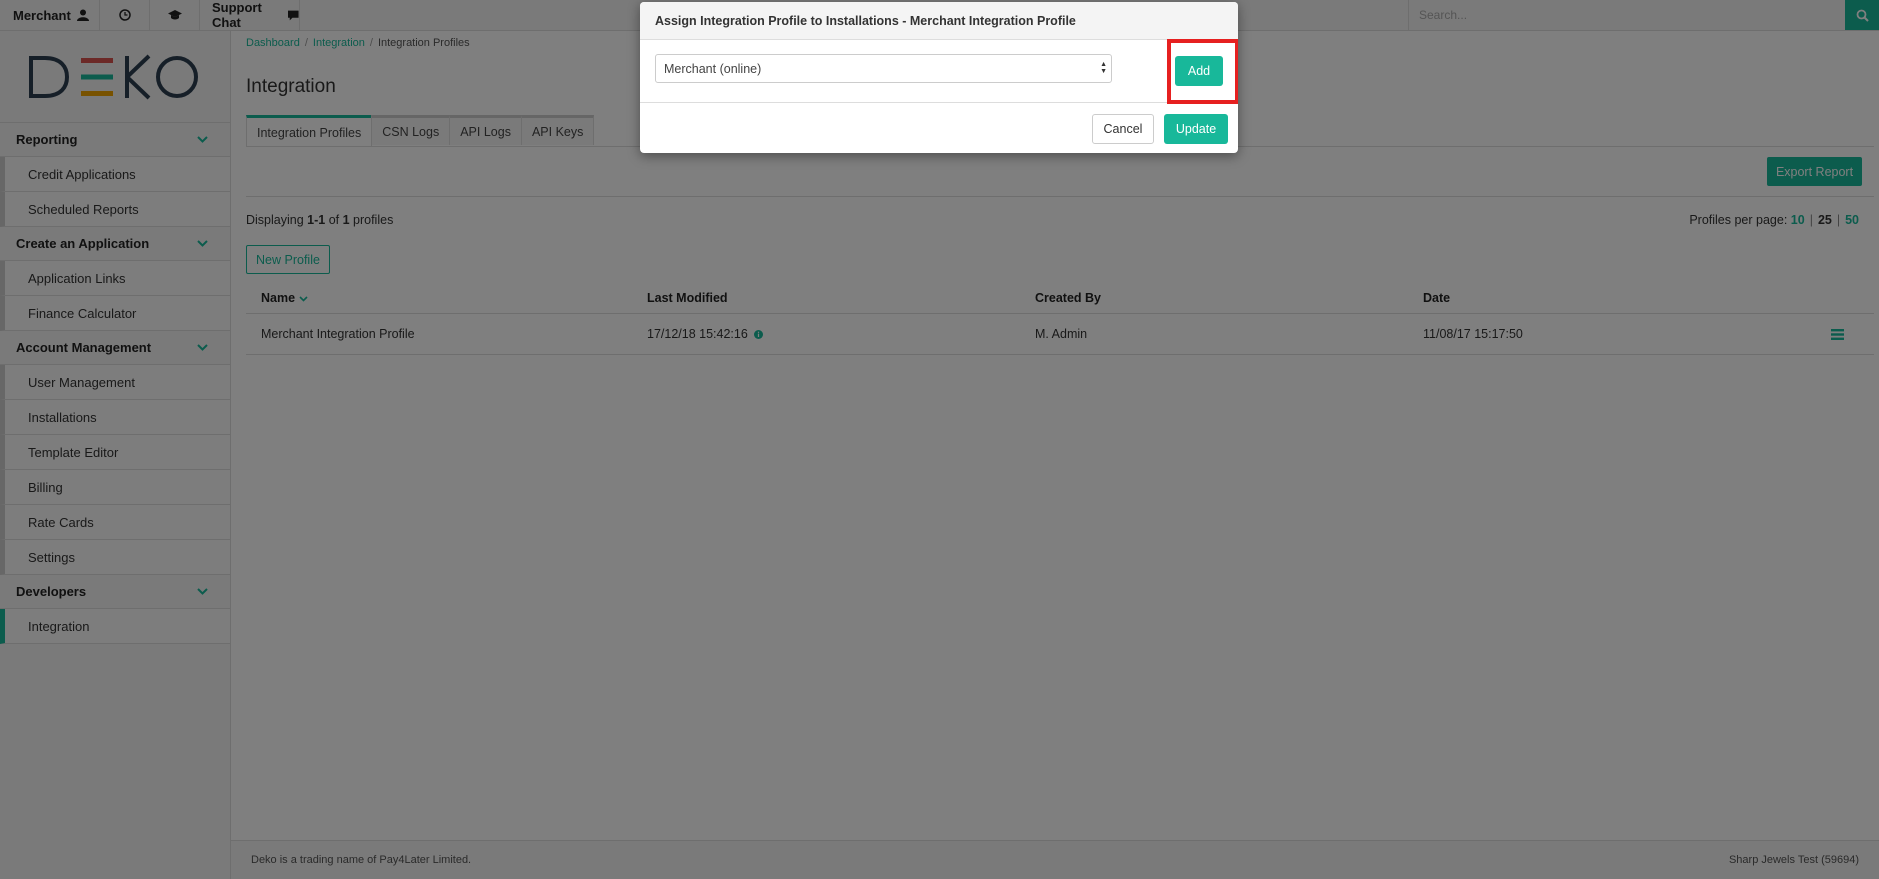 Image resolution: width=1879 pixels, height=879 pixels. What do you see at coordinates (1202, 71) in the screenshot?
I see `add-button-highlight` at bounding box center [1202, 71].